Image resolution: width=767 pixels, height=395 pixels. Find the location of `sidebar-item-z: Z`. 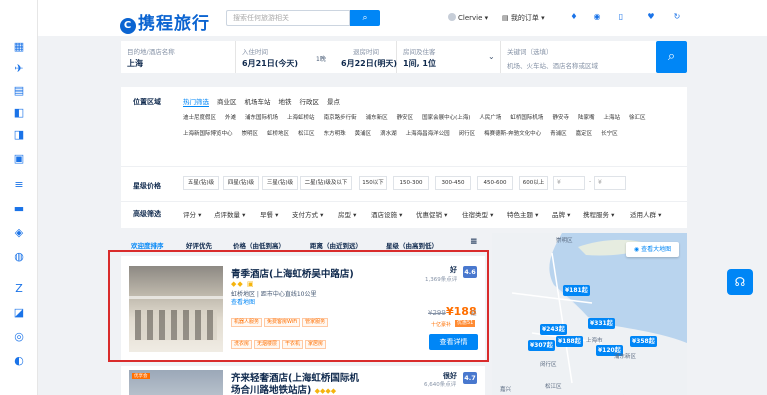

sidebar-item-z: Z is located at coordinates (19, 289).